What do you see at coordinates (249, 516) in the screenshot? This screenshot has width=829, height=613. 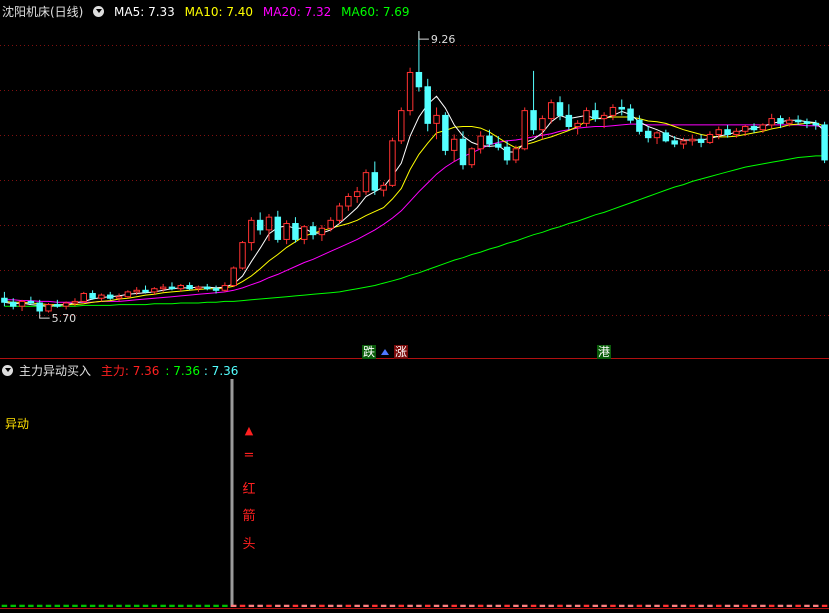 I see `arrow-annotation-char-2: 箭` at bounding box center [249, 516].